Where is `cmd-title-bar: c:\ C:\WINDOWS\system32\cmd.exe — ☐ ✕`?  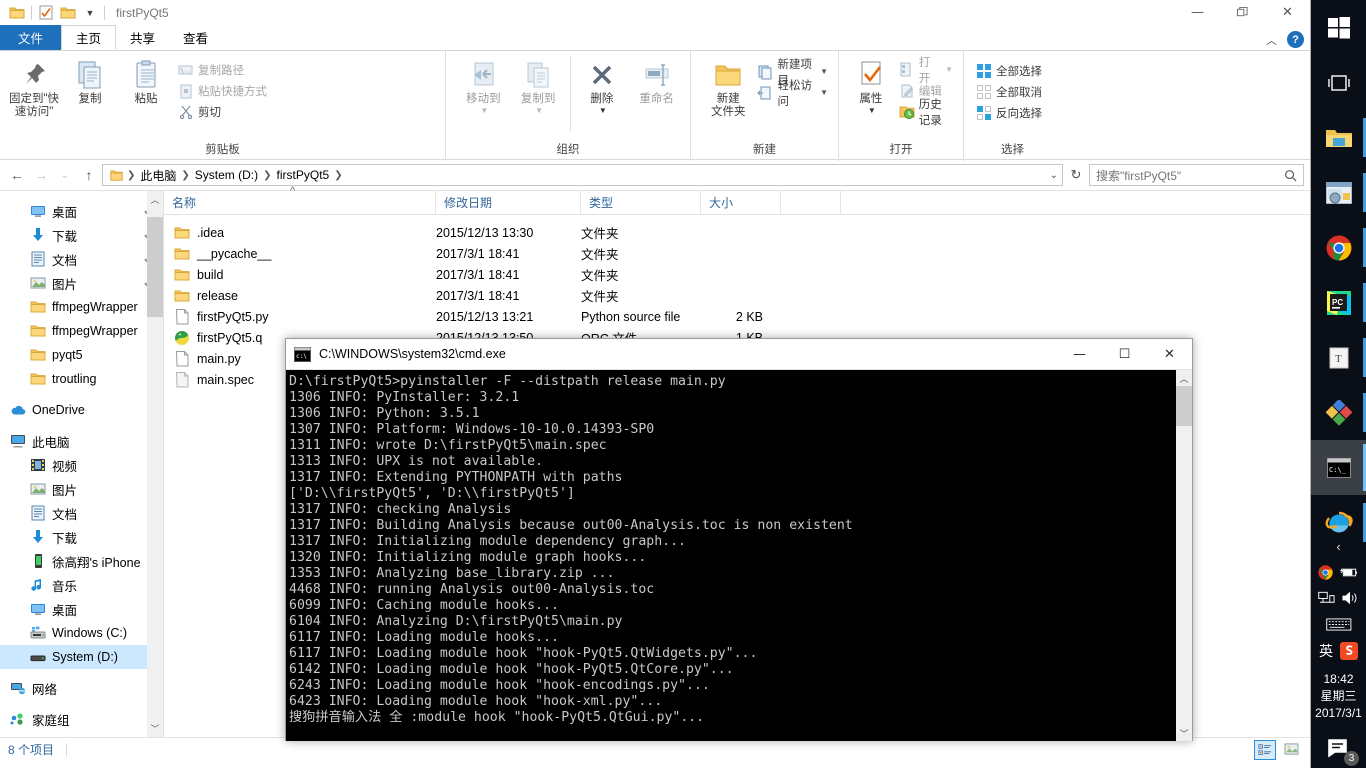
cmd-title-bar: c:\ C:\WINDOWS\system32\cmd.exe — ☐ ✕ is located at coordinates (739, 354).